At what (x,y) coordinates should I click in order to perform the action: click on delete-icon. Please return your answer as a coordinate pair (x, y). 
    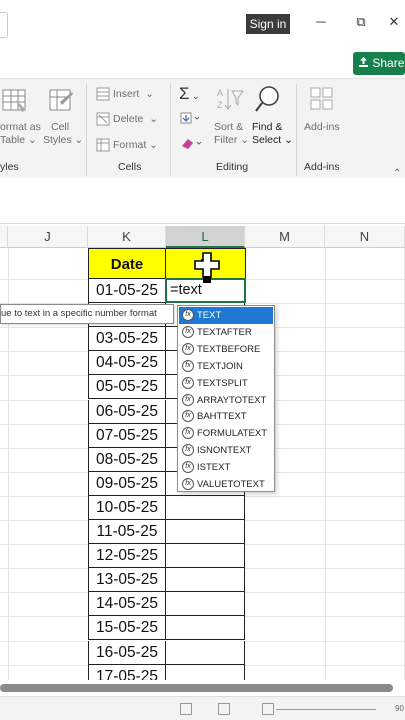
    Looking at the image, I should click on (103, 119).